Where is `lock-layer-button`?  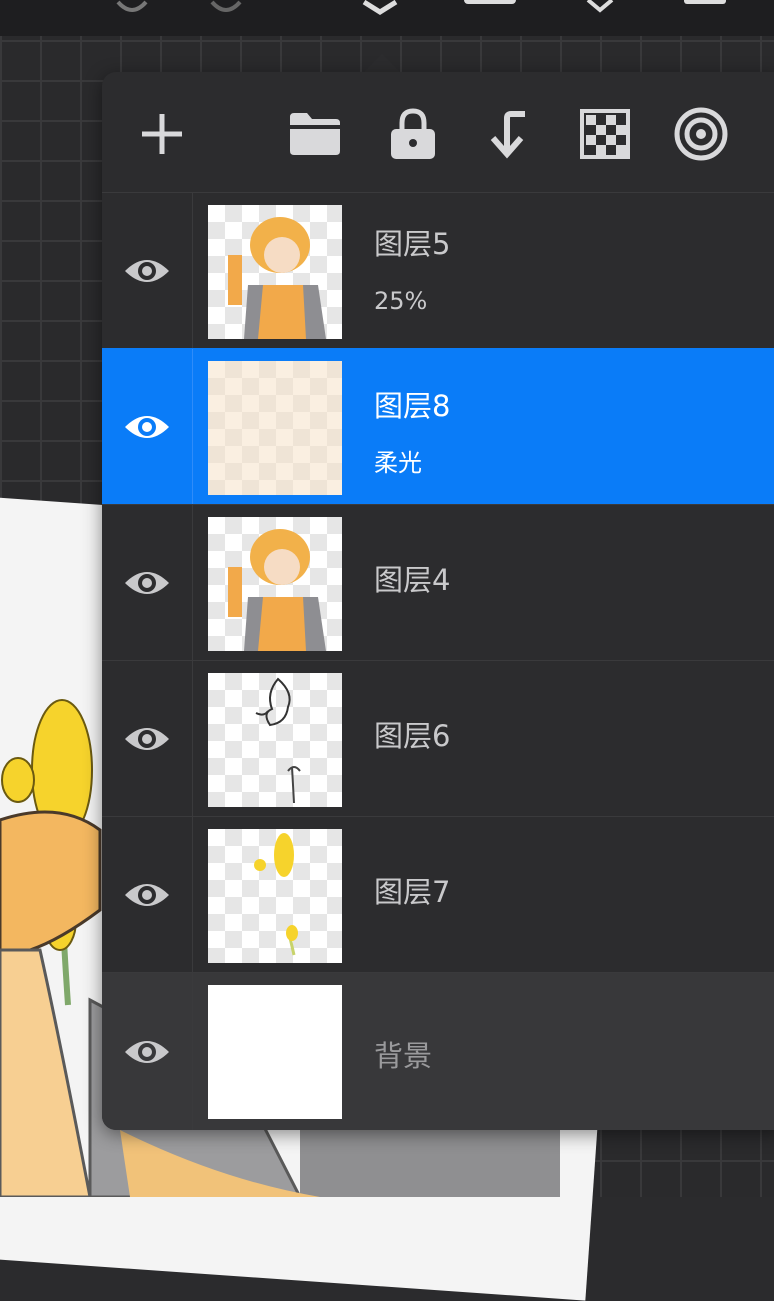
lock-layer-button is located at coordinates (413, 134).